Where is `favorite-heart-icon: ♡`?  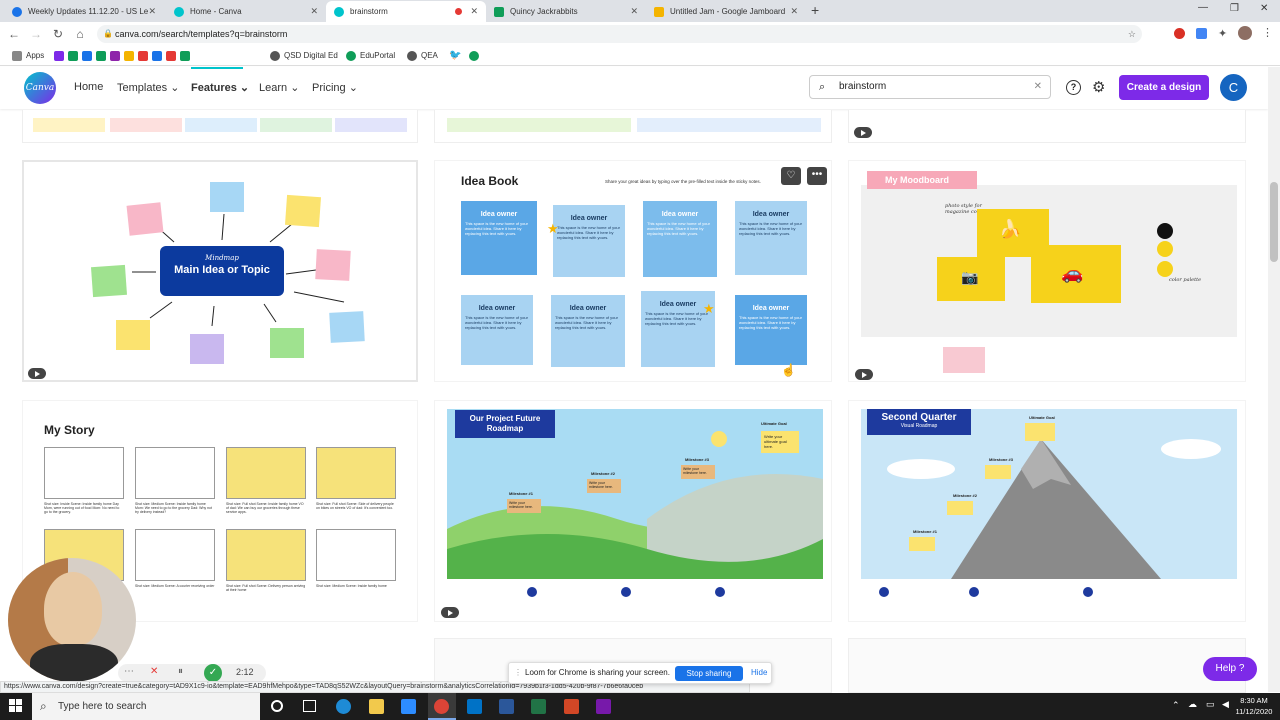
favorite-heart-icon: ♡ is located at coordinates (791, 176).